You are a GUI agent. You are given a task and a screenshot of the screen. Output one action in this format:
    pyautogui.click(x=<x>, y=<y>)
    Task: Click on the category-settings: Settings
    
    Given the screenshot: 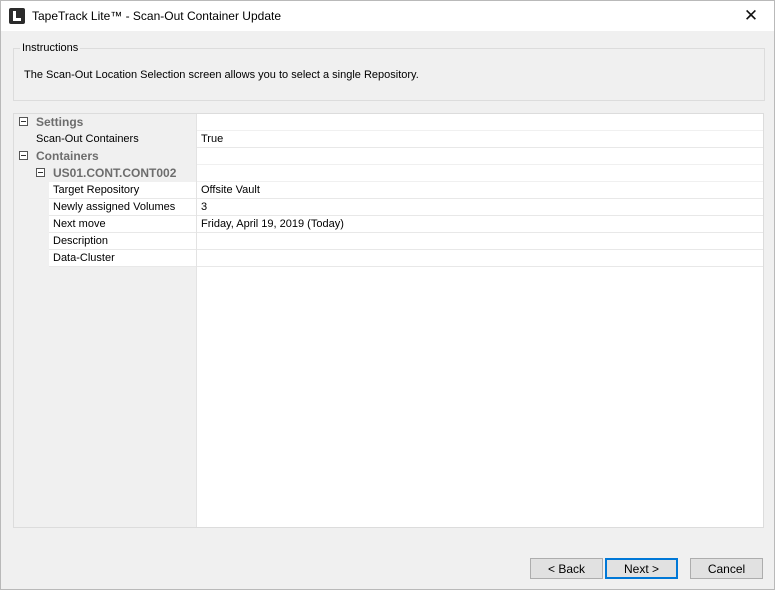 What is the action you would take?
    pyautogui.click(x=388, y=122)
    